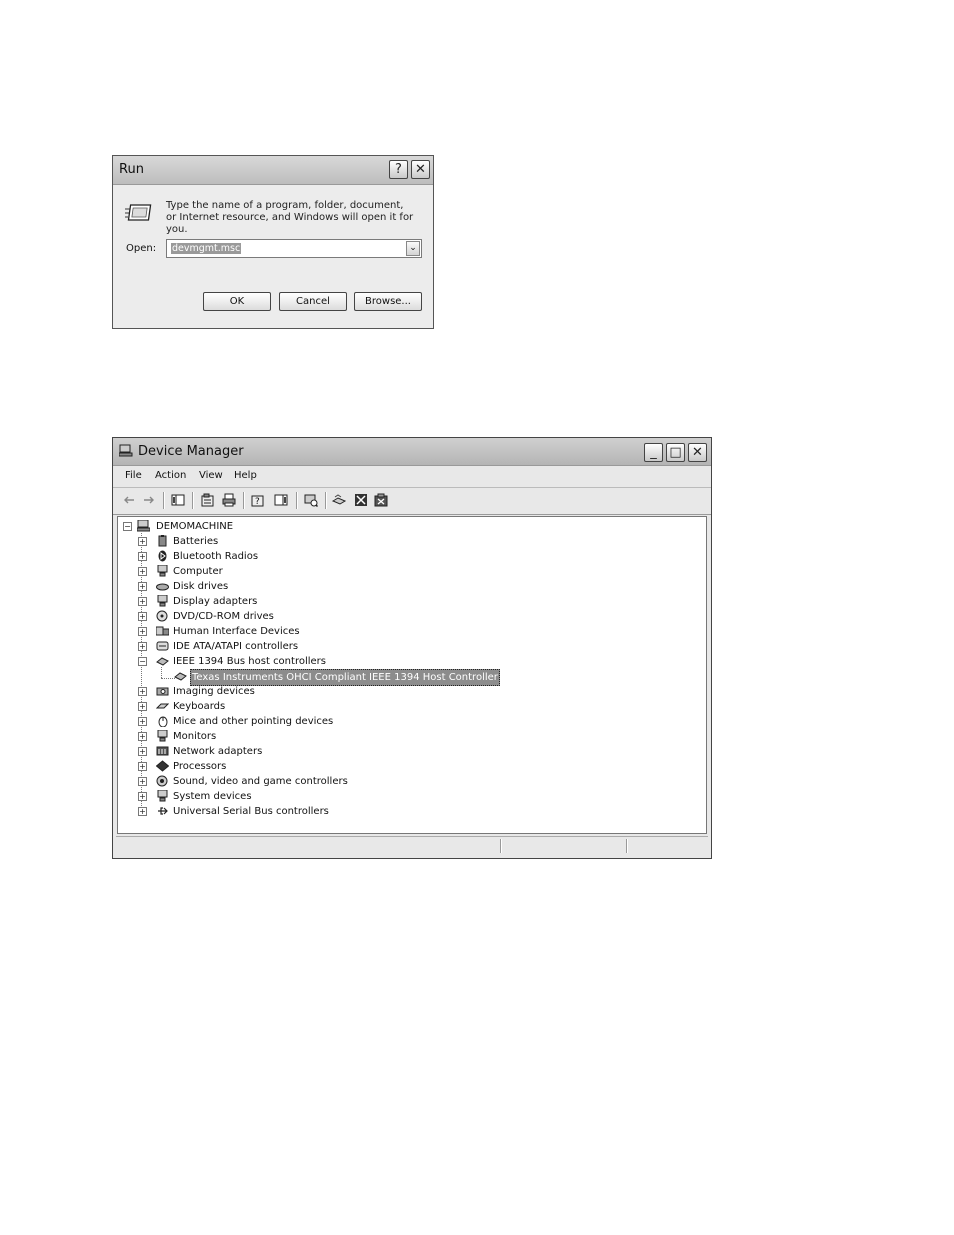 This screenshot has height=1235, width=954. I want to click on battery-icon, so click(162, 541).